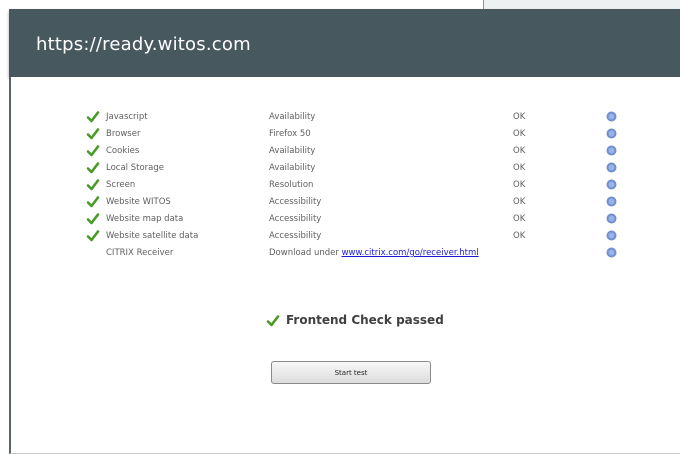  What do you see at coordinates (345, 134) in the screenshot?
I see `check-row-browser: Browser Firefox 50 OK` at bounding box center [345, 134].